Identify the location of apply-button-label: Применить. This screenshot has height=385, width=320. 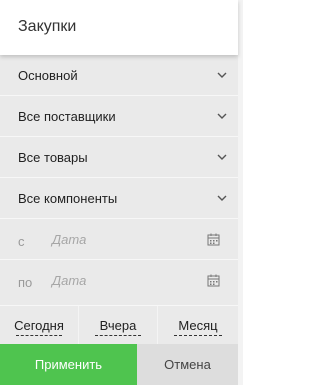
(68, 364).